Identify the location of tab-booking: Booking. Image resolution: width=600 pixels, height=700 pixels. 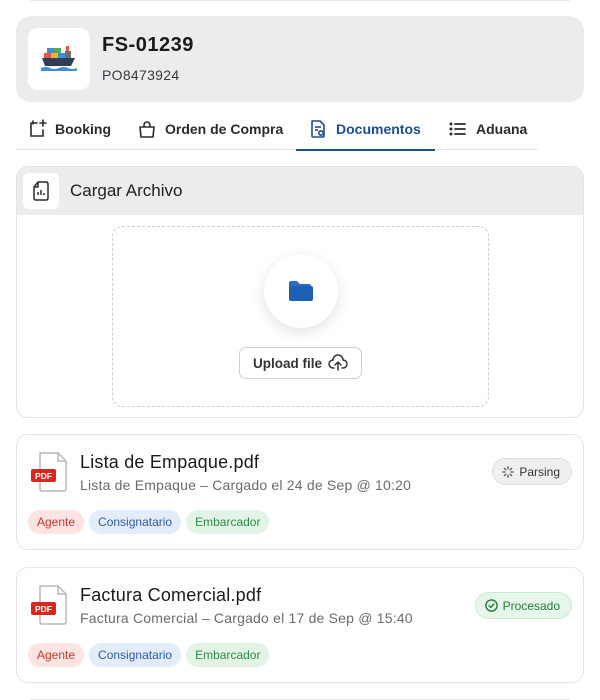
(69, 129).